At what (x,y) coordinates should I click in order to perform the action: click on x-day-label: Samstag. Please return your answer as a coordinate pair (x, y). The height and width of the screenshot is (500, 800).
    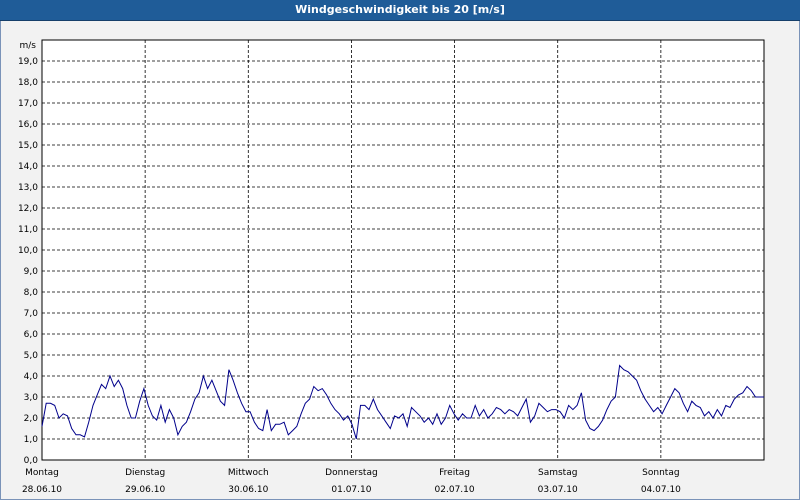
    Looking at the image, I should click on (557, 473).